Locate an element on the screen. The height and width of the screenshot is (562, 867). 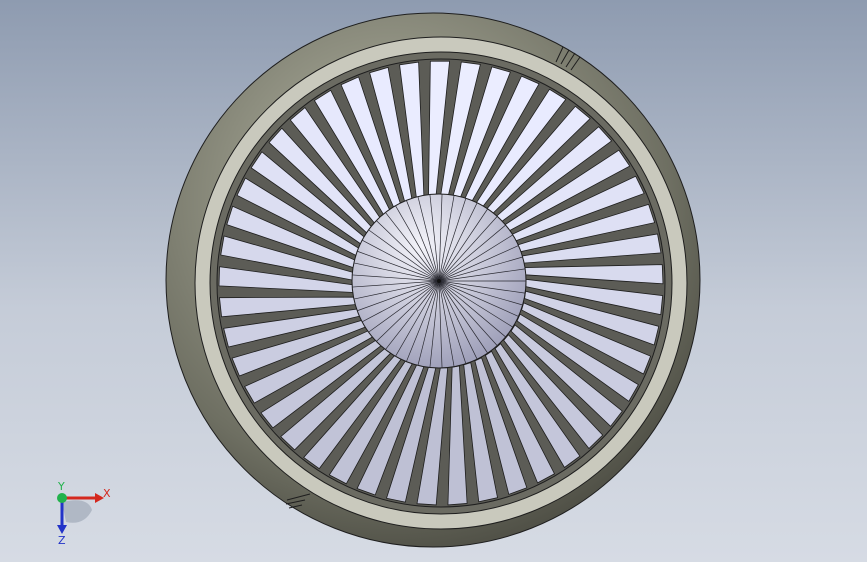
hub-center is located at coordinates (439, 281).